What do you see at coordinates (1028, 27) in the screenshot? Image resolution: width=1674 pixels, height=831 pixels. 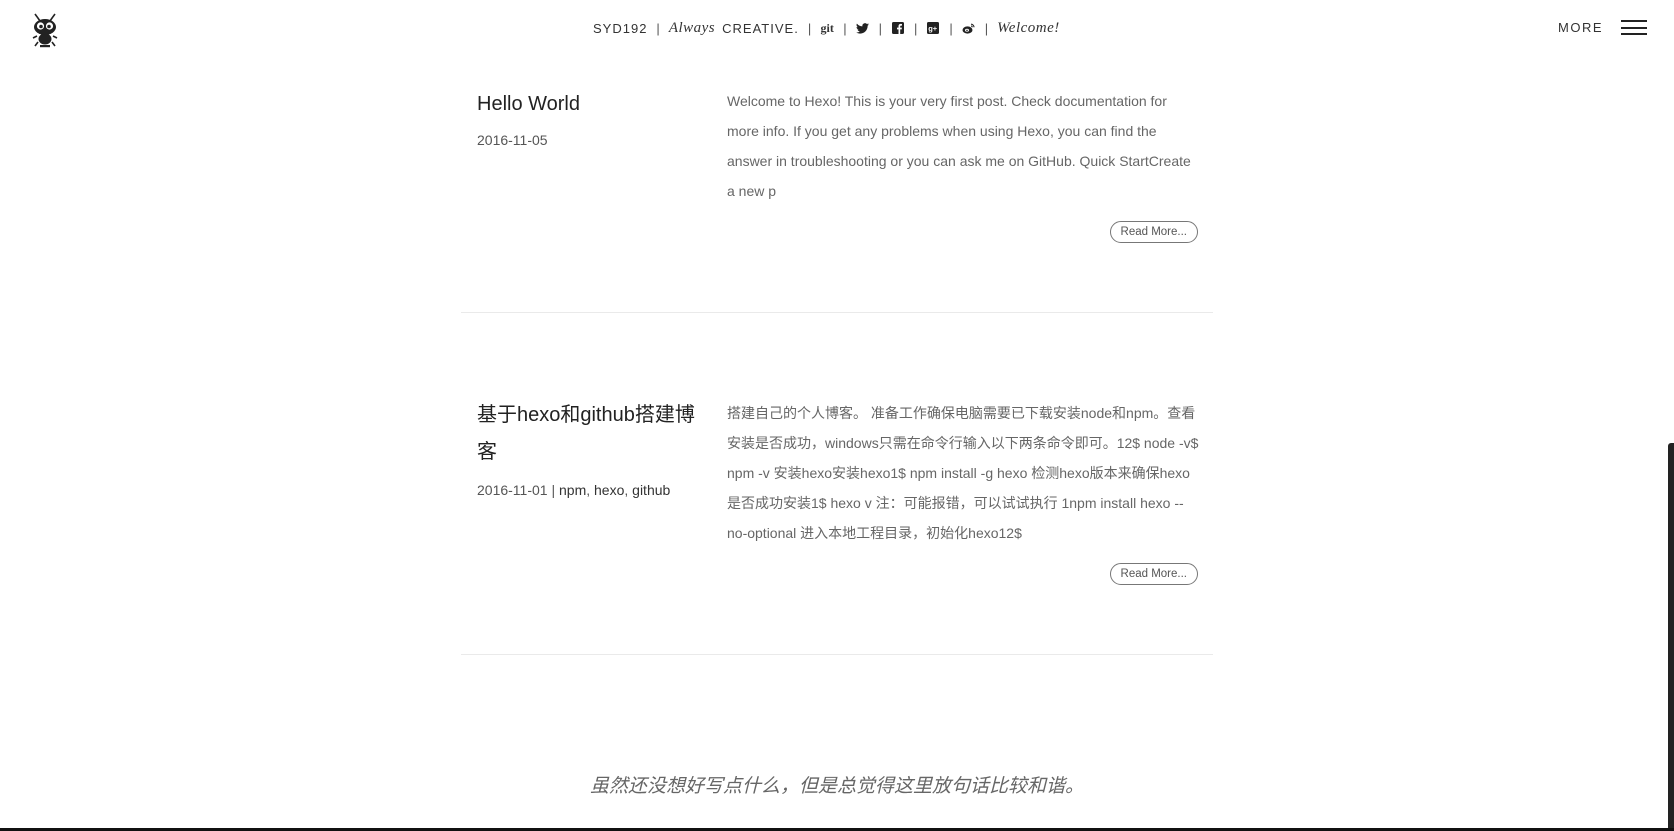 I see `welcome-text: Welcome!` at bounding box center [1028, 27].